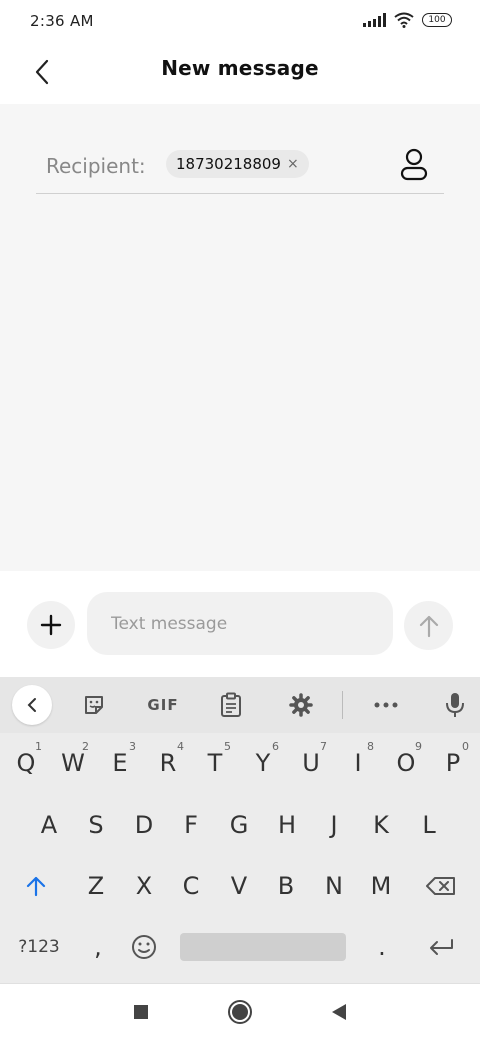  What do you see at coordinates (342, 705) in the screenshot?
I see `toolbar-divider` at bounding box center [342, 705].